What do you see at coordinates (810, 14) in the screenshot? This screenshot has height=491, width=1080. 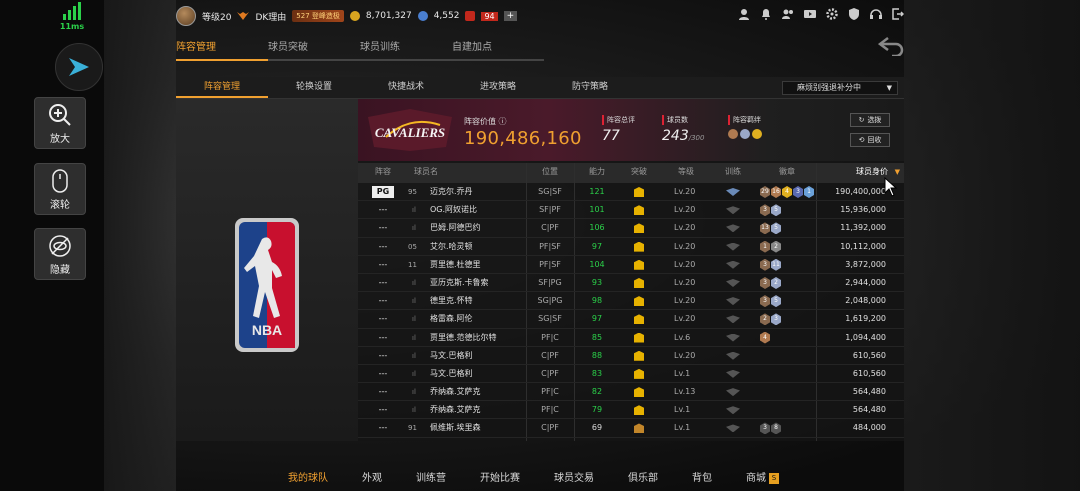 I see `video-icon` at bounding box center [810, 14].